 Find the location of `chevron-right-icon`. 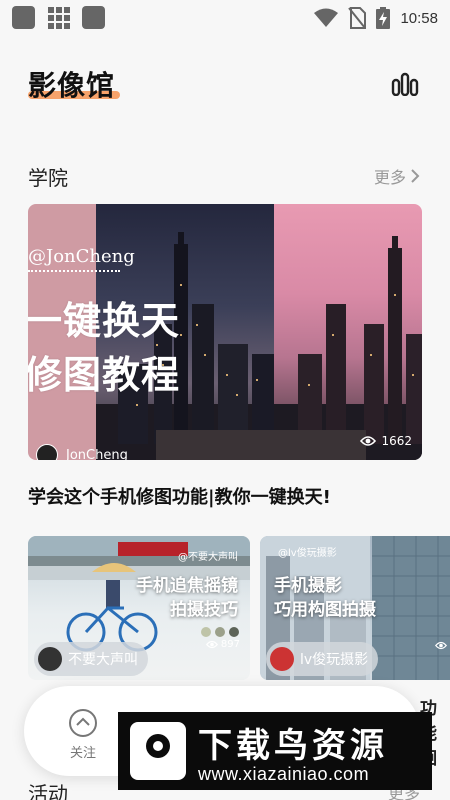

chevron-right-icon is located at coordinates (415, 176).